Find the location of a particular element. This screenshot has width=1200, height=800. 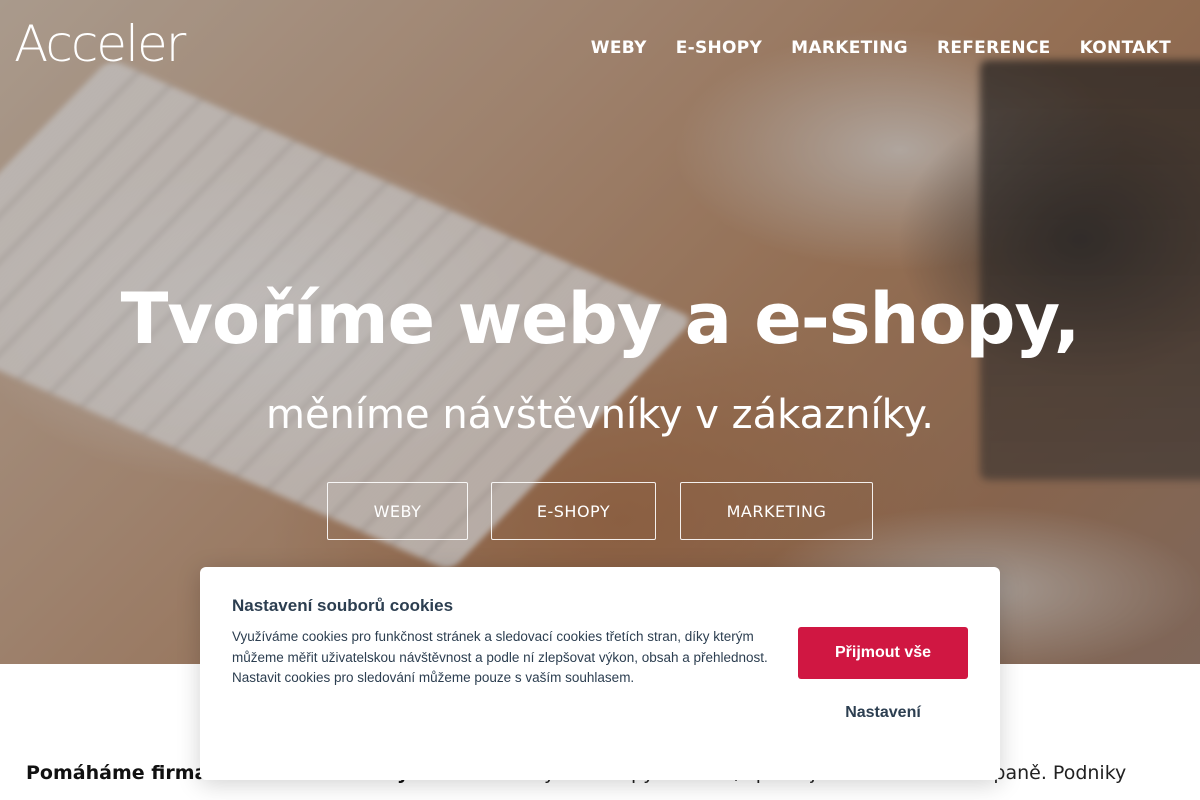

main-nav: WEBY E-SHOPY MARKETING REFERENCE KONTAKT is located at coordinates (881, 48).